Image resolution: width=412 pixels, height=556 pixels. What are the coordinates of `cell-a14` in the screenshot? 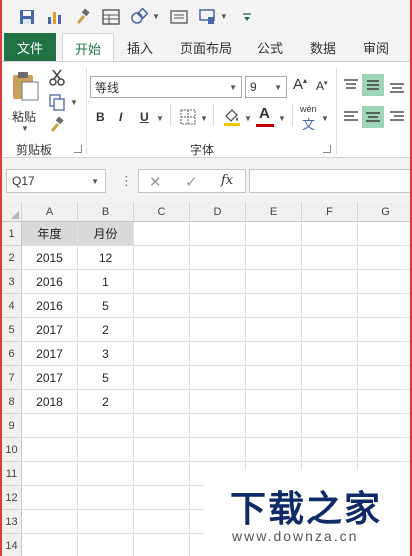 It's located at (50, 545).